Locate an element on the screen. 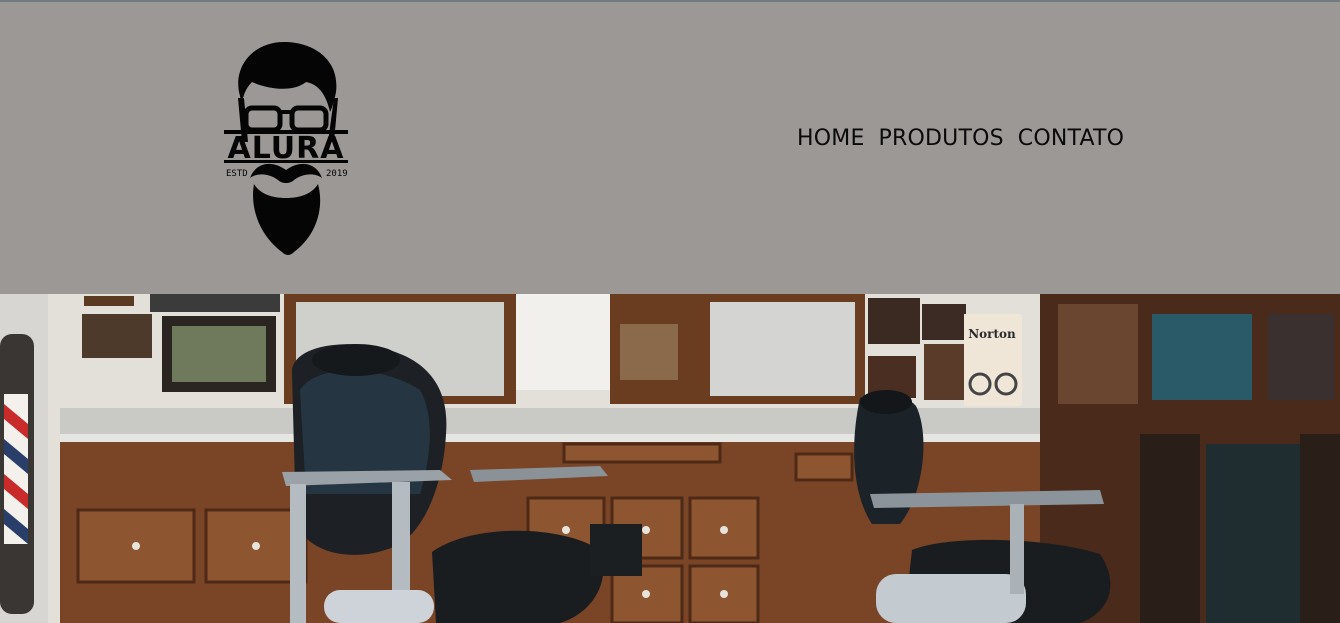  main-nav: HOME PRODUTOS CONTATO is located at coordinates (960, 138).